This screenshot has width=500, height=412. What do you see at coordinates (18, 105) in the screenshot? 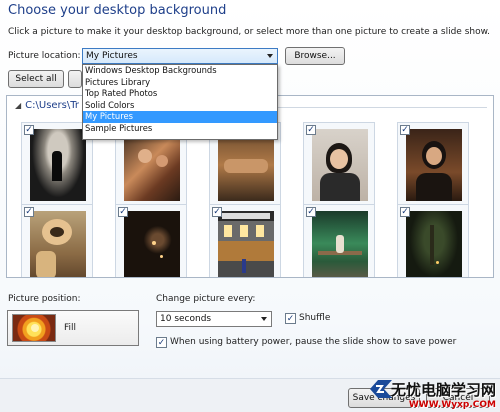
I see `collapse-arrow-icon: ◢` at bounding box center [18, 105].